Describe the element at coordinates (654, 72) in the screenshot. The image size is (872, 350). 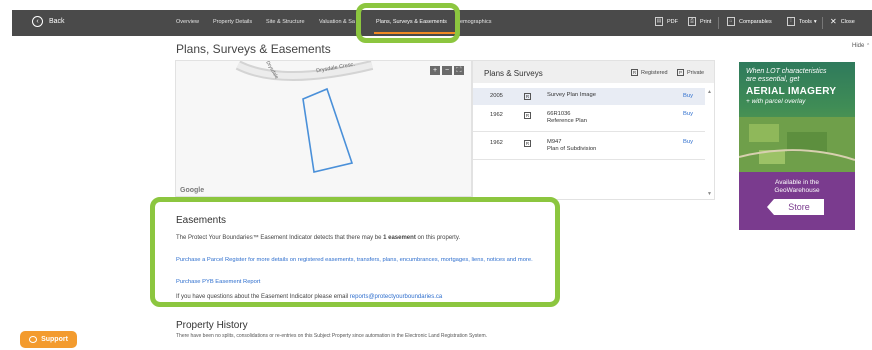
I see `legend-label: Registered` at that location.